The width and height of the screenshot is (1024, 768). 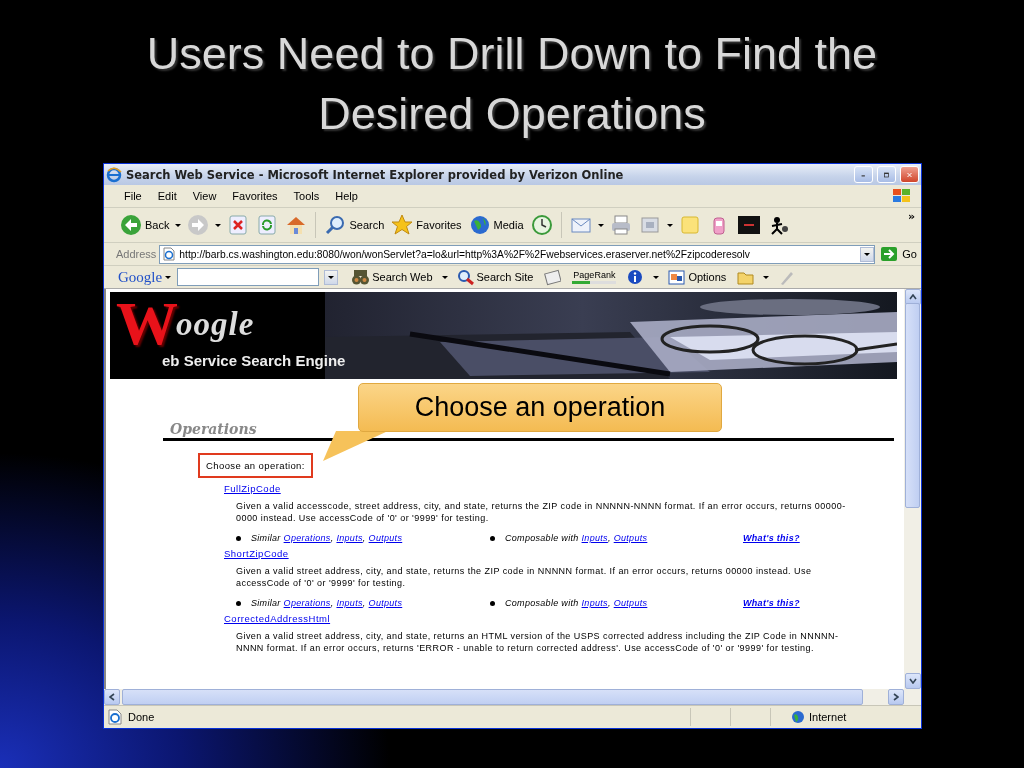 What do you see at coordinates (254, 360) in the screenshot?
I see `logo-tagline: eb Service Search Engine` at bounding box center [254, 360].